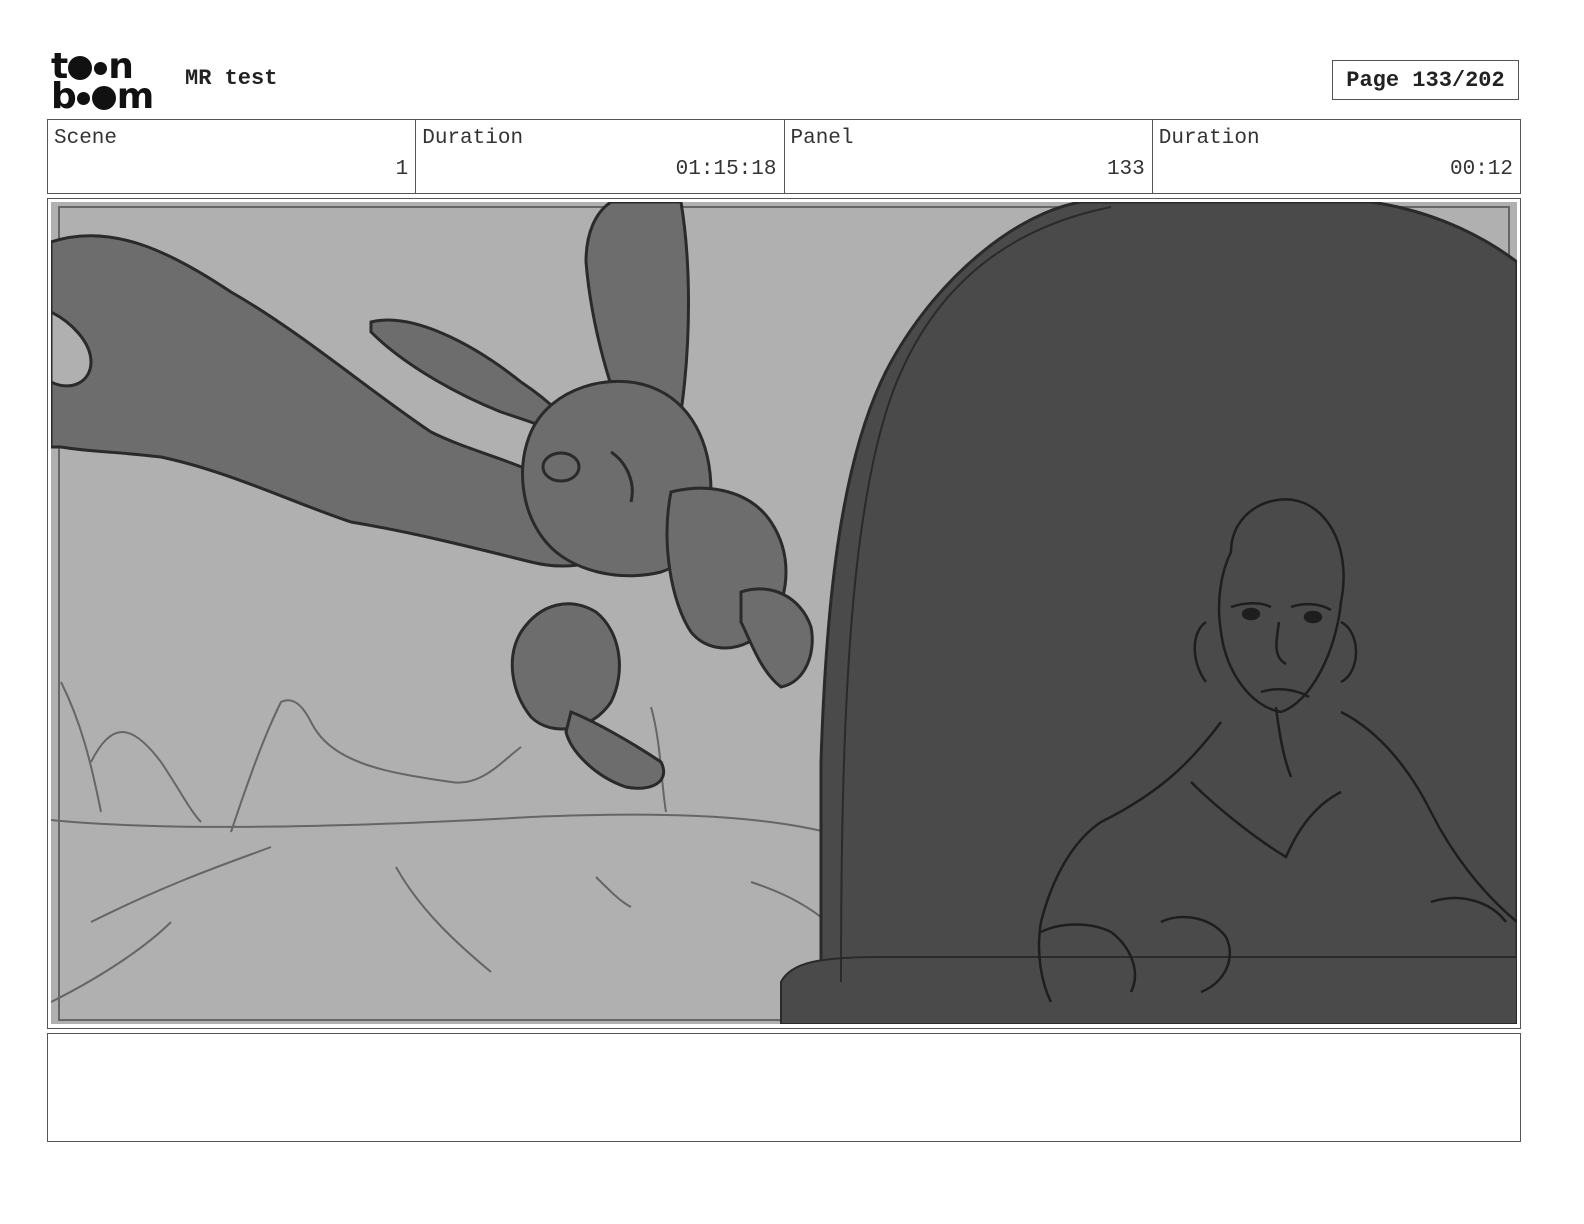 This screenshot has width=1584, height=1224. Describe the element at coordinates (231, 78) in the screenshot. I see `project-title: MR test` at that location.